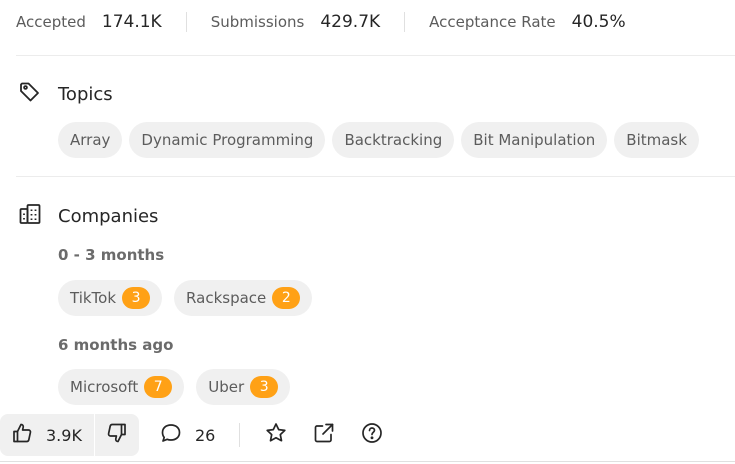  What do you see at coordinates (187, 435) in the screenshot?
I see `comments-button: 26` at bounding box center [187, 435].